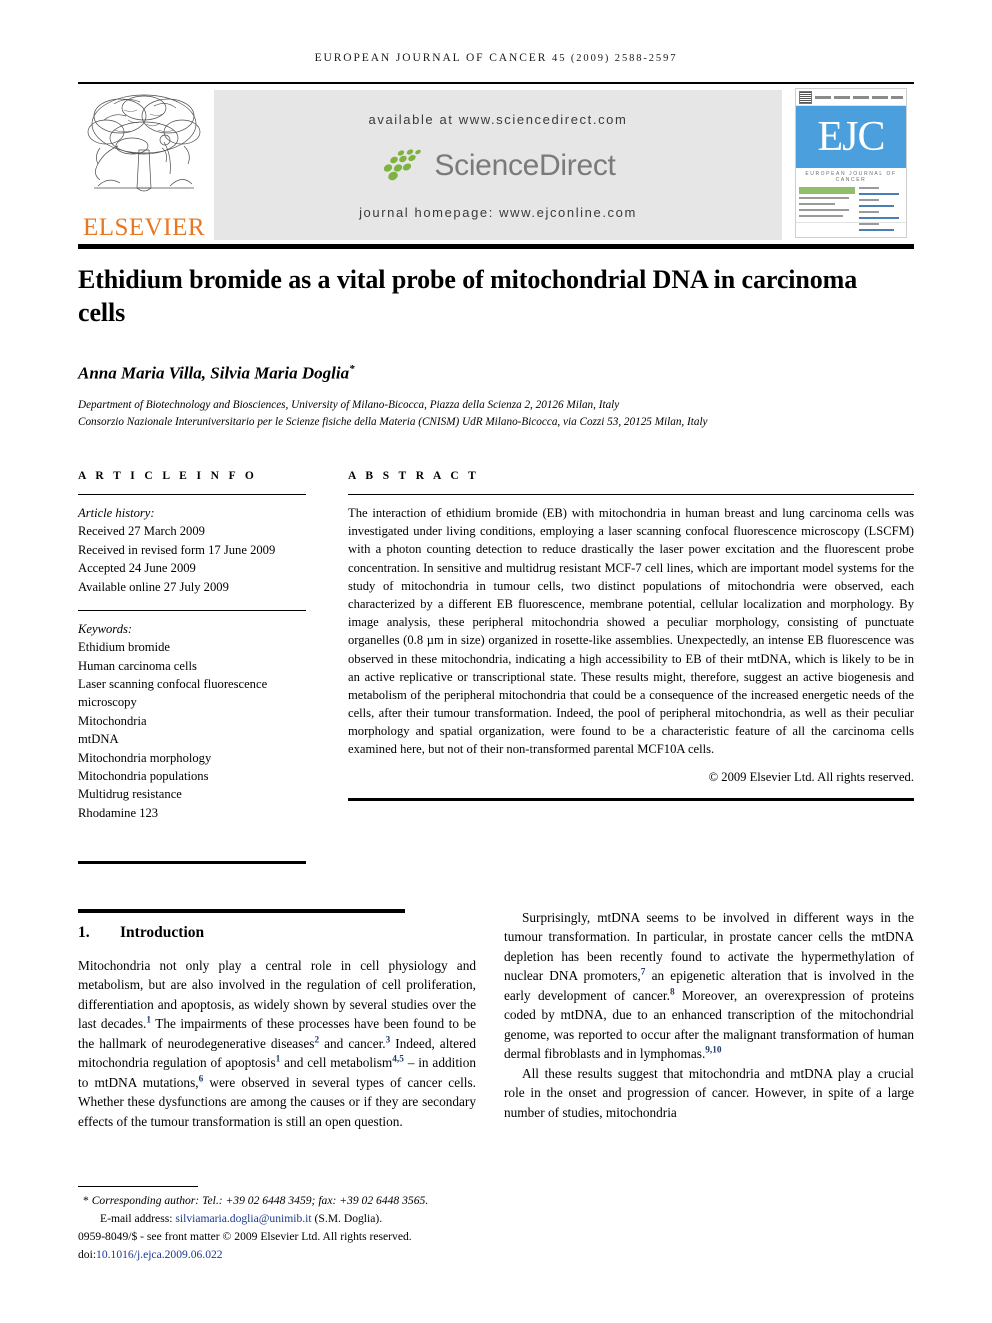 The height and width of the screenshot is (1323, 992). Describe the element at coordinates (144, 227) in the screenshot. I see `elsevier-wordmark: ELSEVIER` at that location.